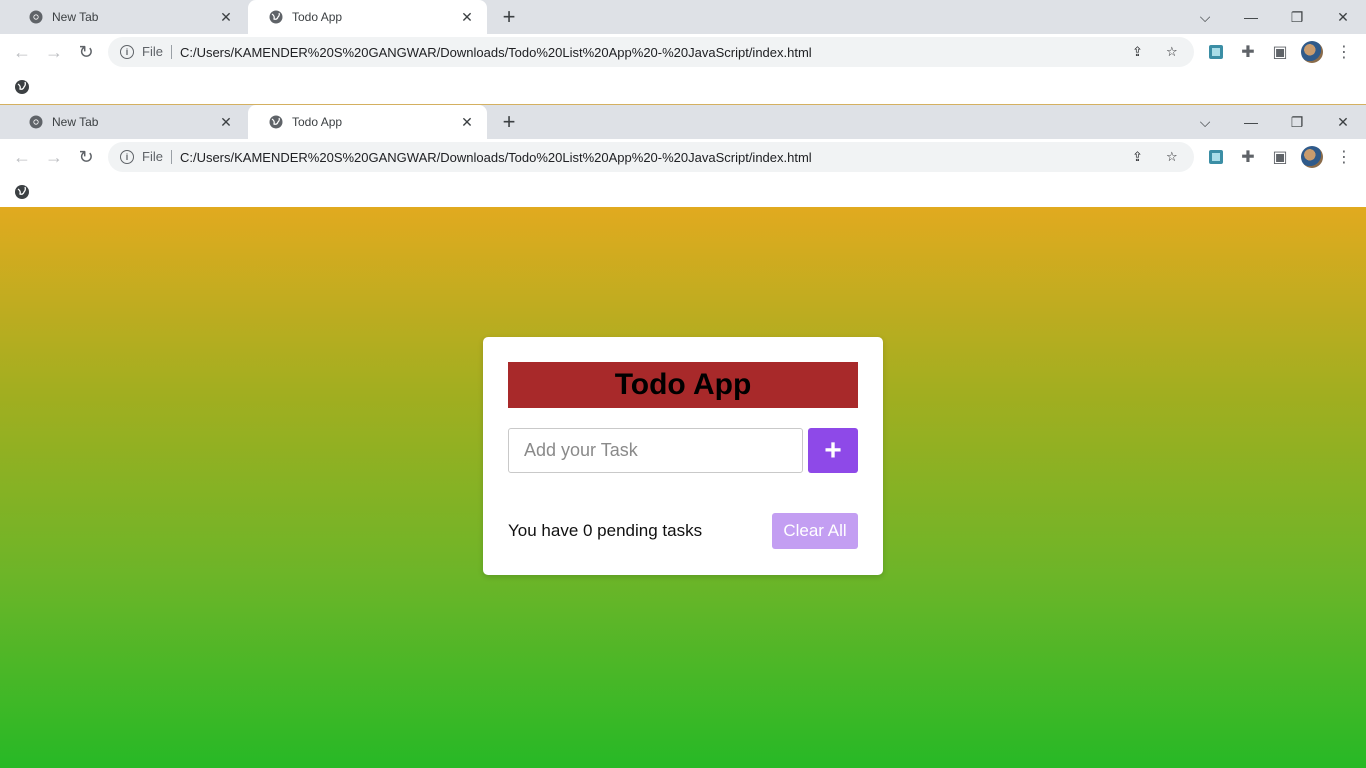 The image size is (1366, 768). I want to click on clear-all-button: Clear All, so click(815, 531).